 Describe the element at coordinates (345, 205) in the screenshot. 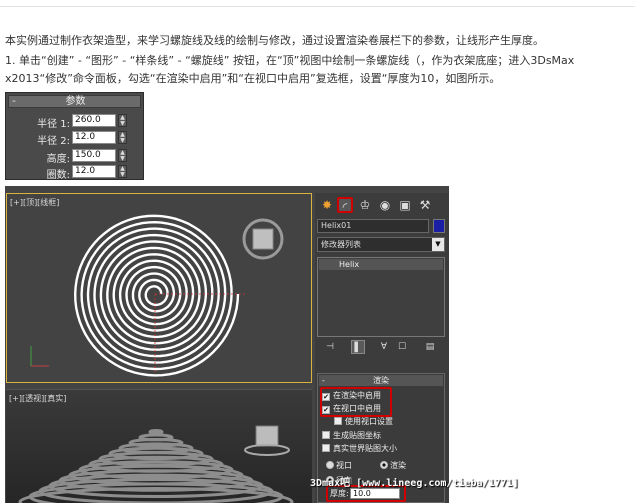

I see `modify-tab-icon: ◜` at that location.